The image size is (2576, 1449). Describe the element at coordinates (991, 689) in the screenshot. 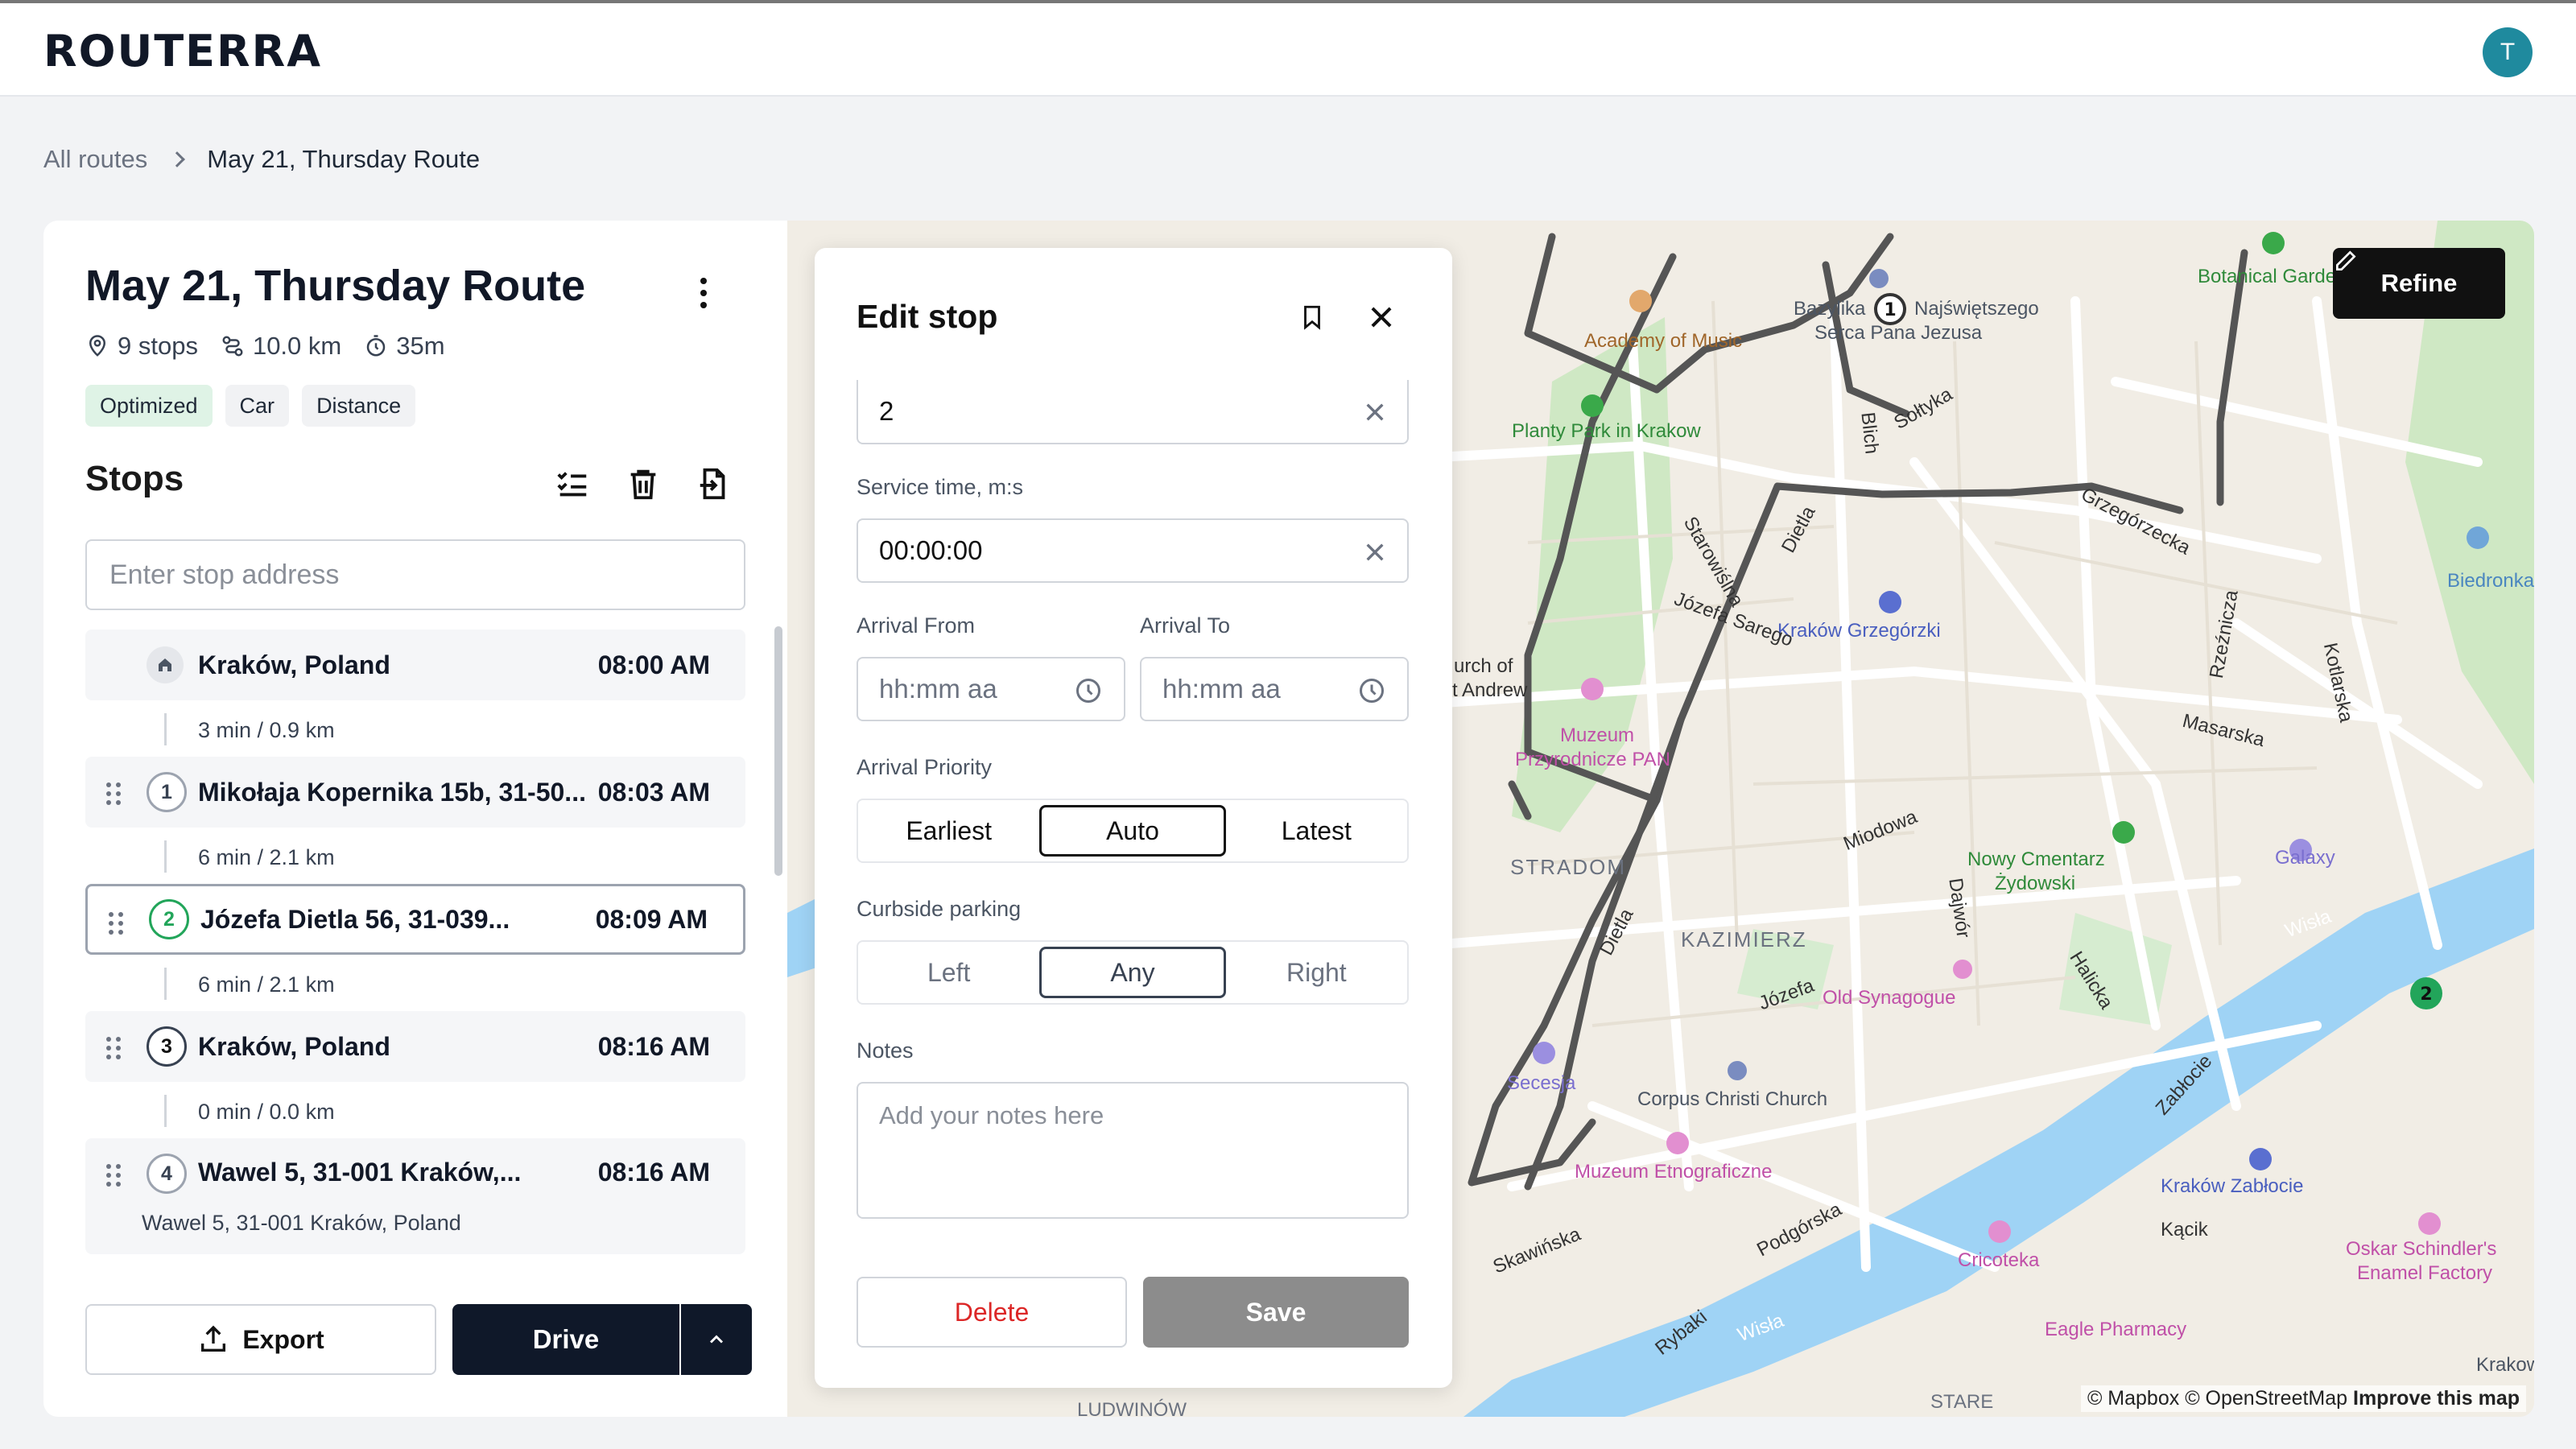

I see `arrival-from-input: hh:mm aa` at that location.